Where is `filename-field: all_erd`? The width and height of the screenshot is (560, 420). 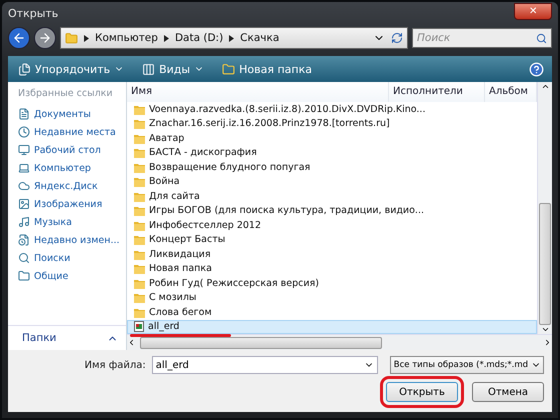 filename-field: all_erd is located at coordinates (265, 365).